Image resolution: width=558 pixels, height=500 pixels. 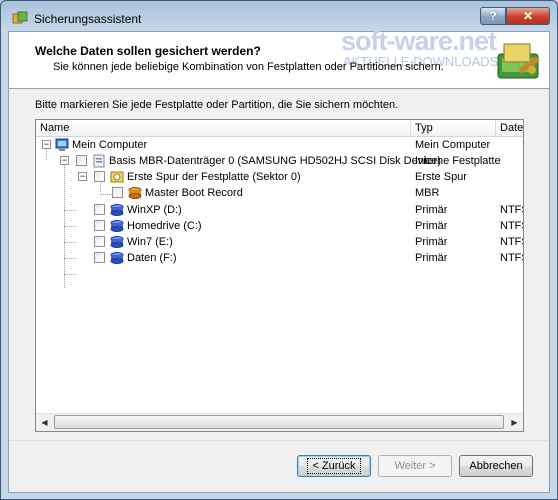 I want to click on cancel-button: Abbrechen, so click(x=496, y=466).